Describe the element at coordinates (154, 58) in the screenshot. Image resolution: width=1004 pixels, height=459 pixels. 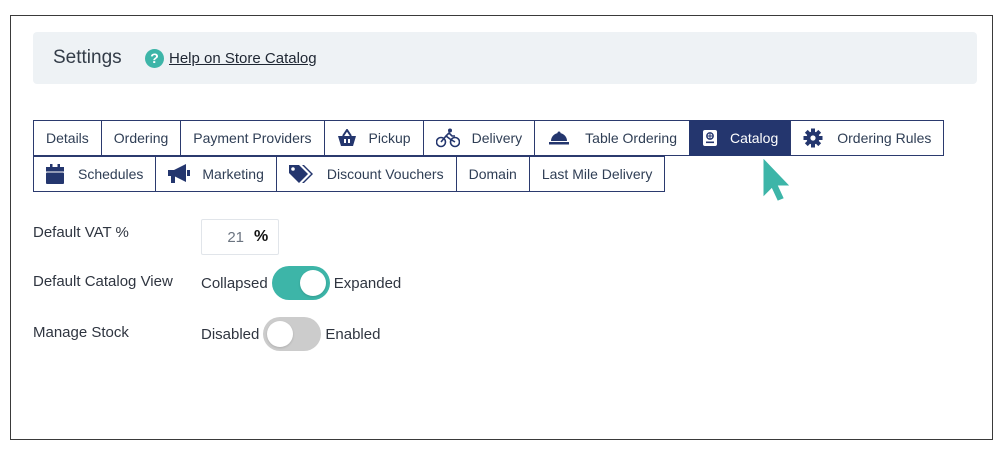
I see `help-question-icon: ?` at that location.